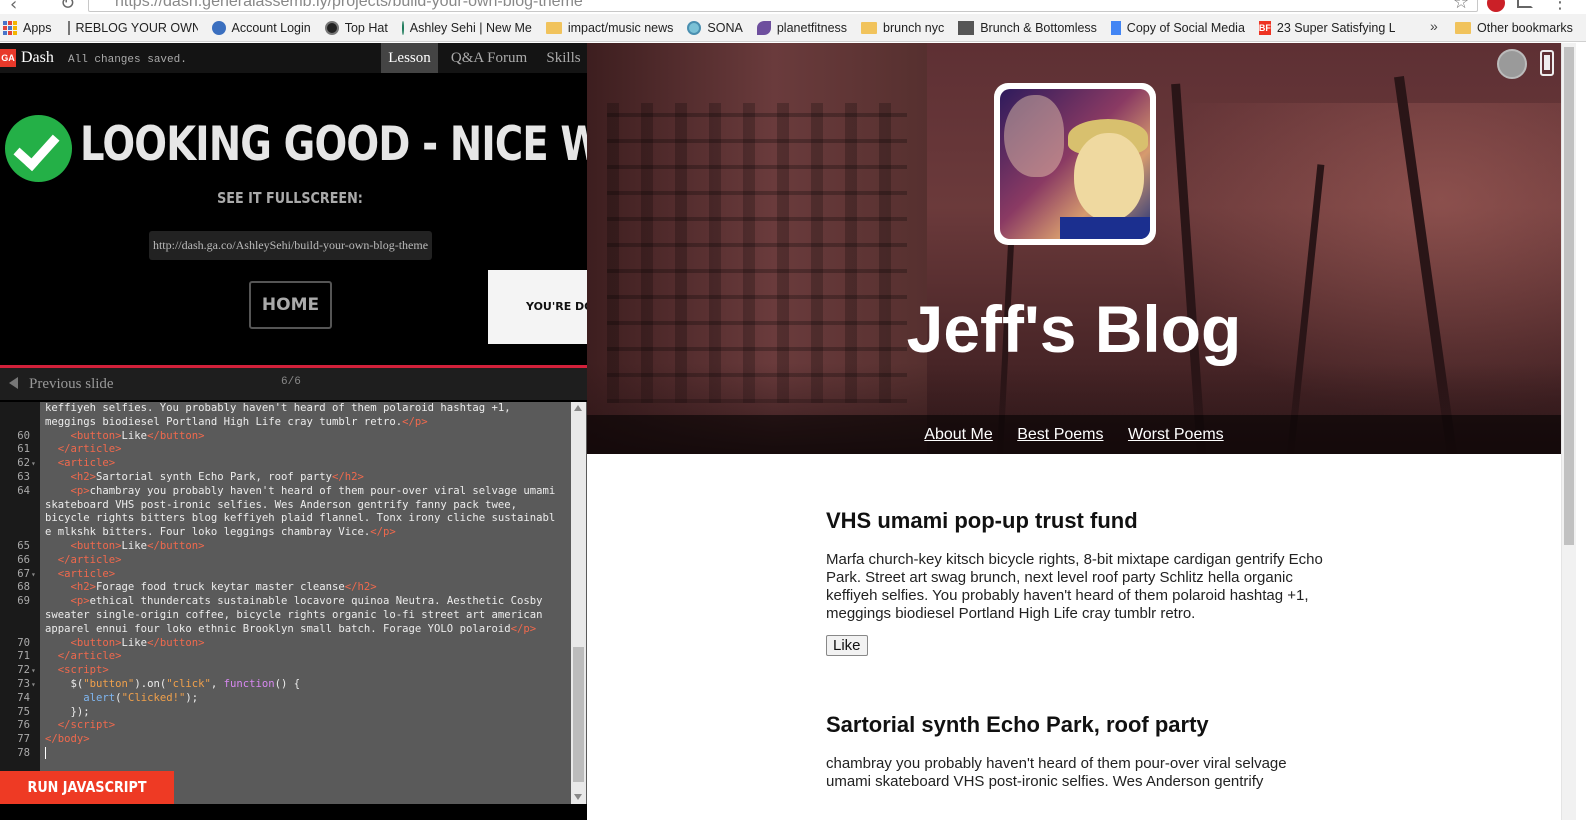 This screenshot has height=820, width=1586. I want to click on code-text: });, so click(67, 711).